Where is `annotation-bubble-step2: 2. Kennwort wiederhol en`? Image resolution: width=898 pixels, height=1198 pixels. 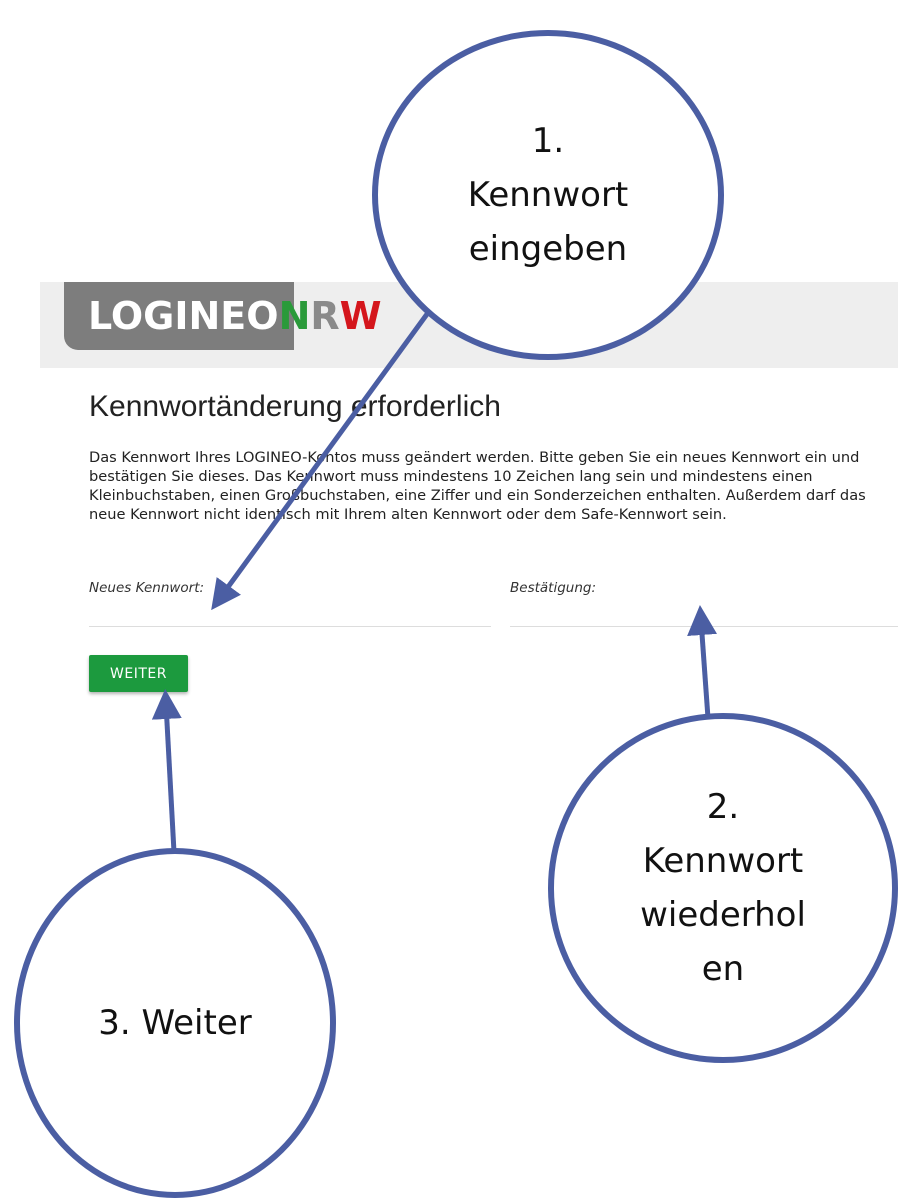 annotation-bubble-step2: 2. Kennwort wiederhol en is located at coordinates (723, 888).